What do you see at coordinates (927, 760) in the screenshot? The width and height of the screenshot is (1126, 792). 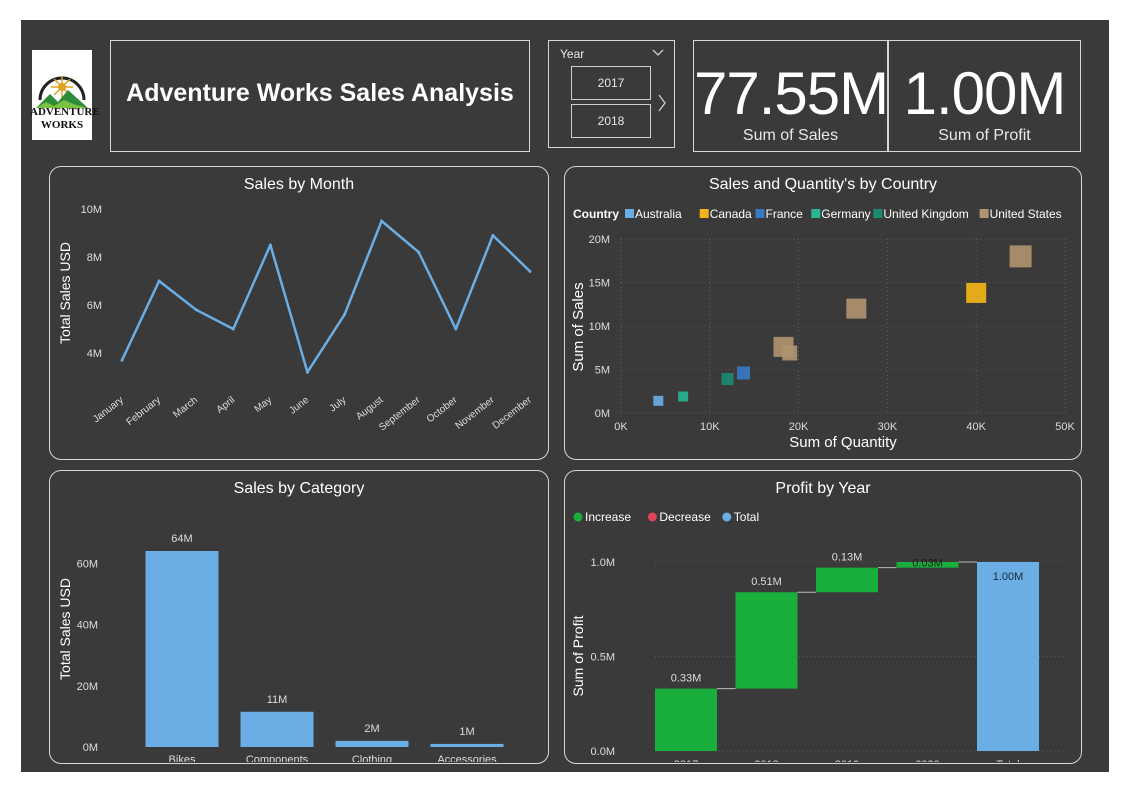 I see `x-tick-label: 2020` at bounding box center [927, 760].